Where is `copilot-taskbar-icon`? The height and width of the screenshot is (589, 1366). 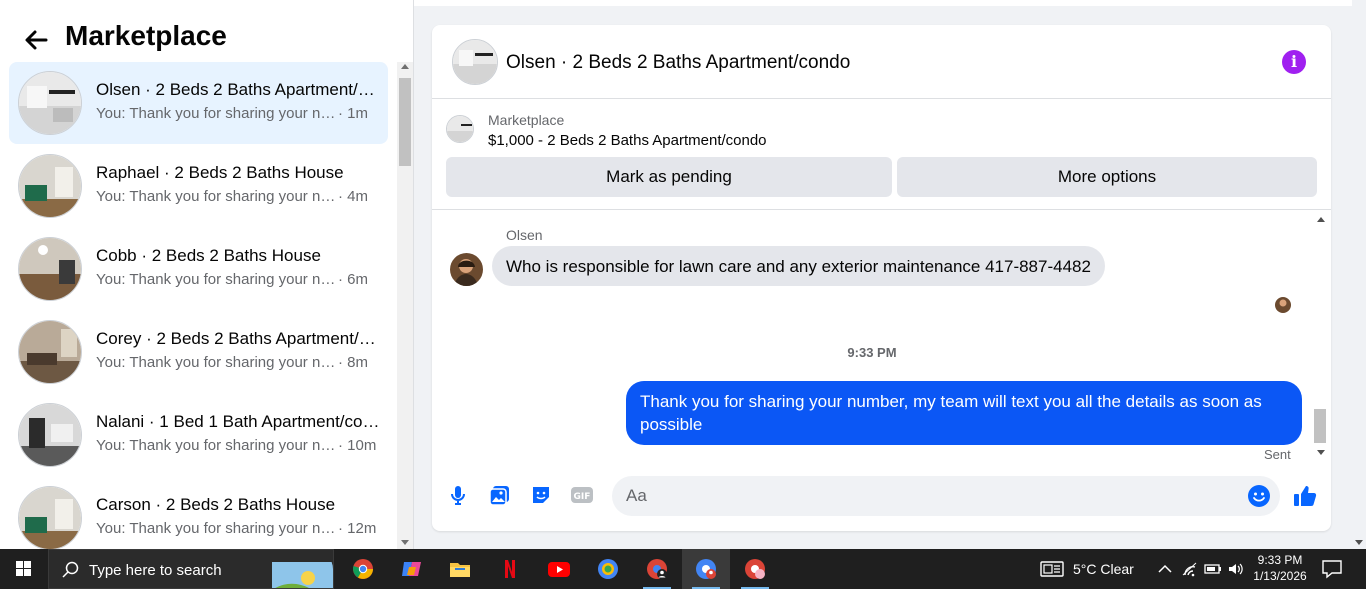
copilot-taskbar-icon is located at coordinates (412, 569).